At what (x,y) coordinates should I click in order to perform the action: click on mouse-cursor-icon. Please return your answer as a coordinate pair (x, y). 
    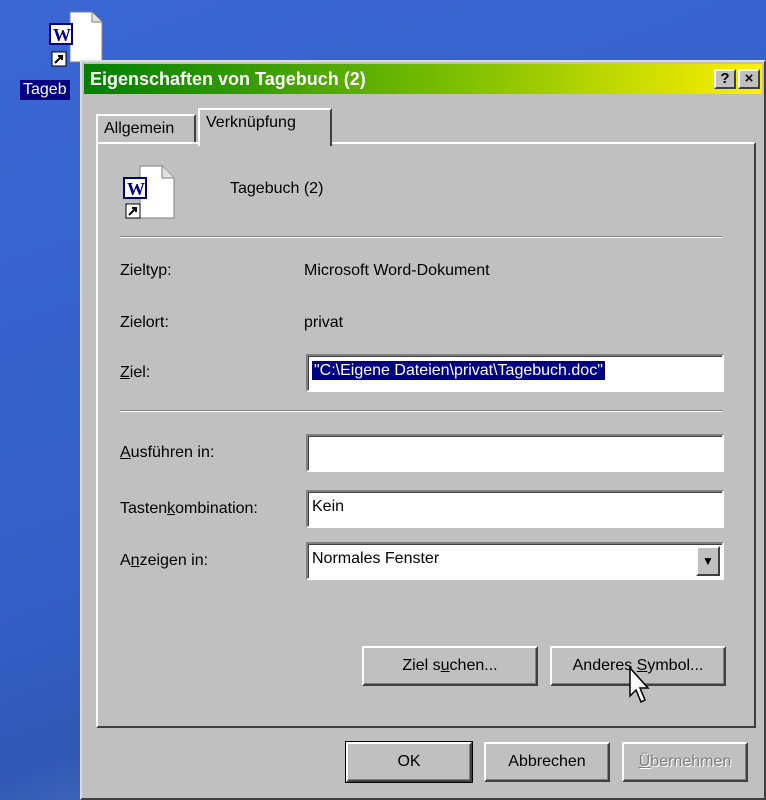
    Looking at the image, I should click on (639, 685).